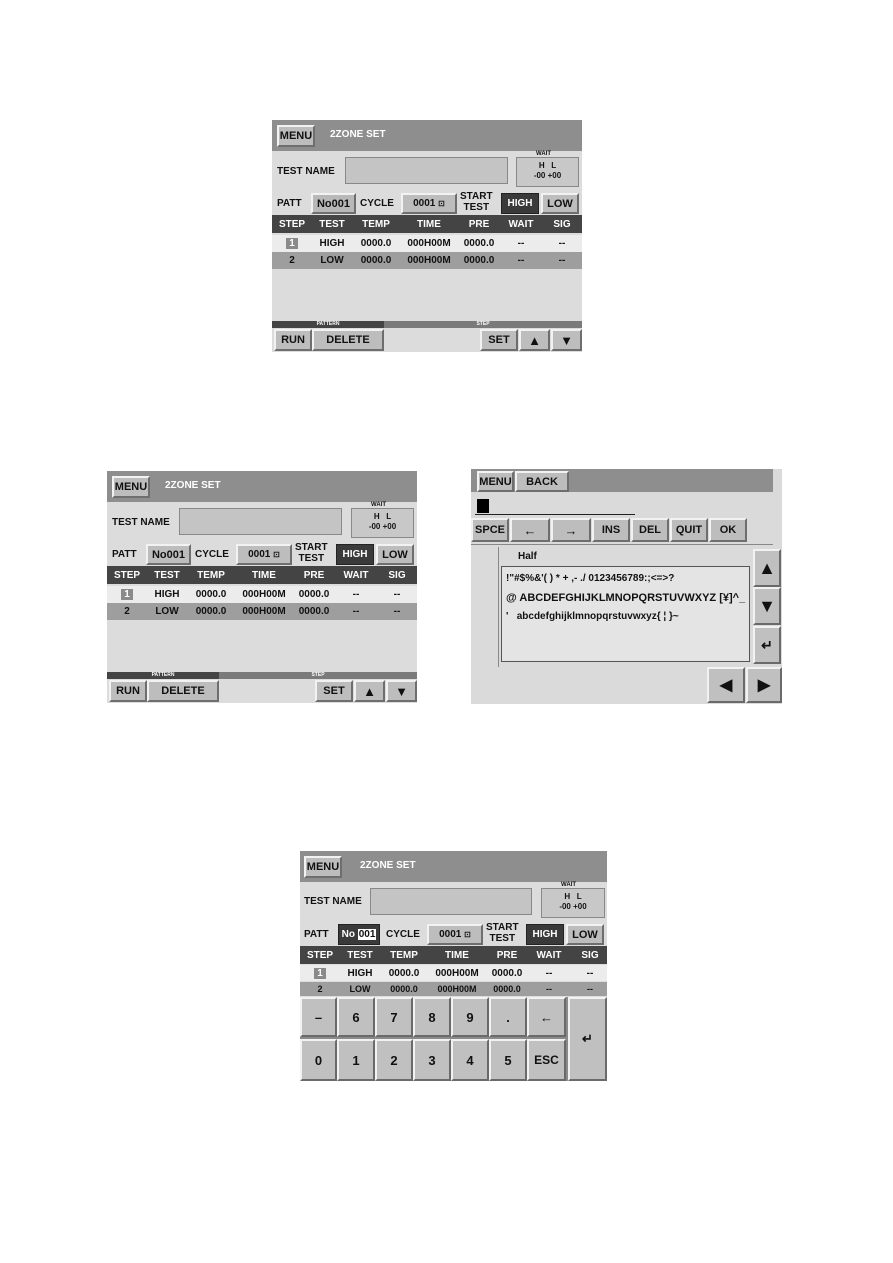  What do you see at coordinates (726, 685) in the screenshot?
I see `page-left-button: ◀` at bounding box center [726, 685].